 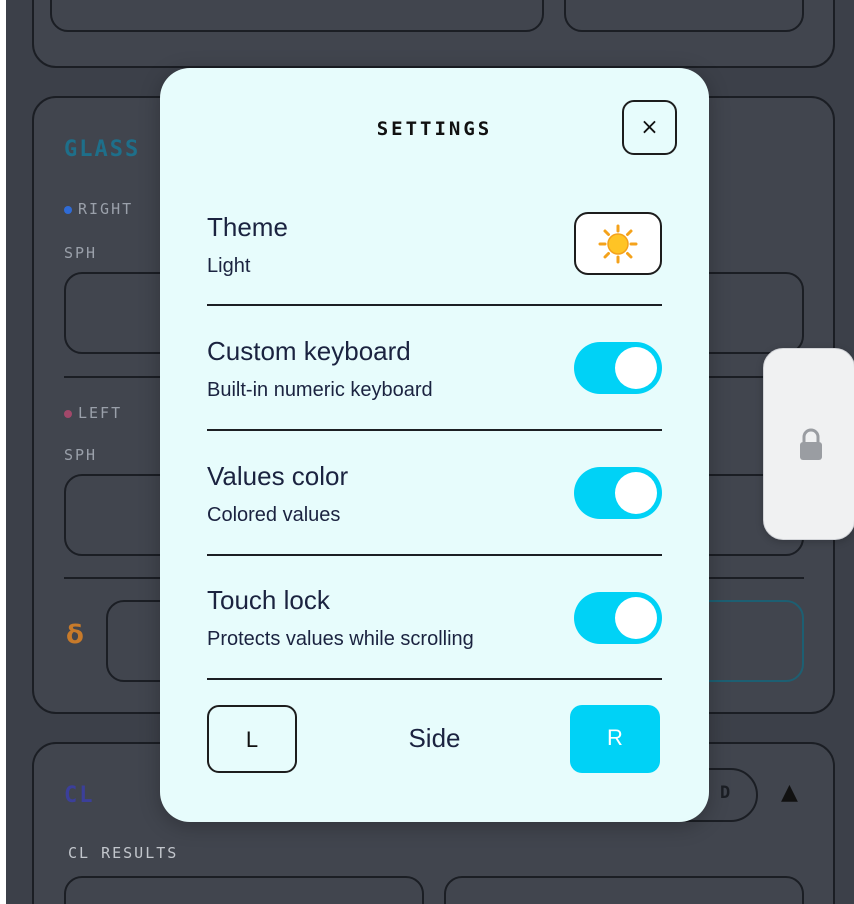 I want to click on values-color-toggle, so click(x=618, y=493).